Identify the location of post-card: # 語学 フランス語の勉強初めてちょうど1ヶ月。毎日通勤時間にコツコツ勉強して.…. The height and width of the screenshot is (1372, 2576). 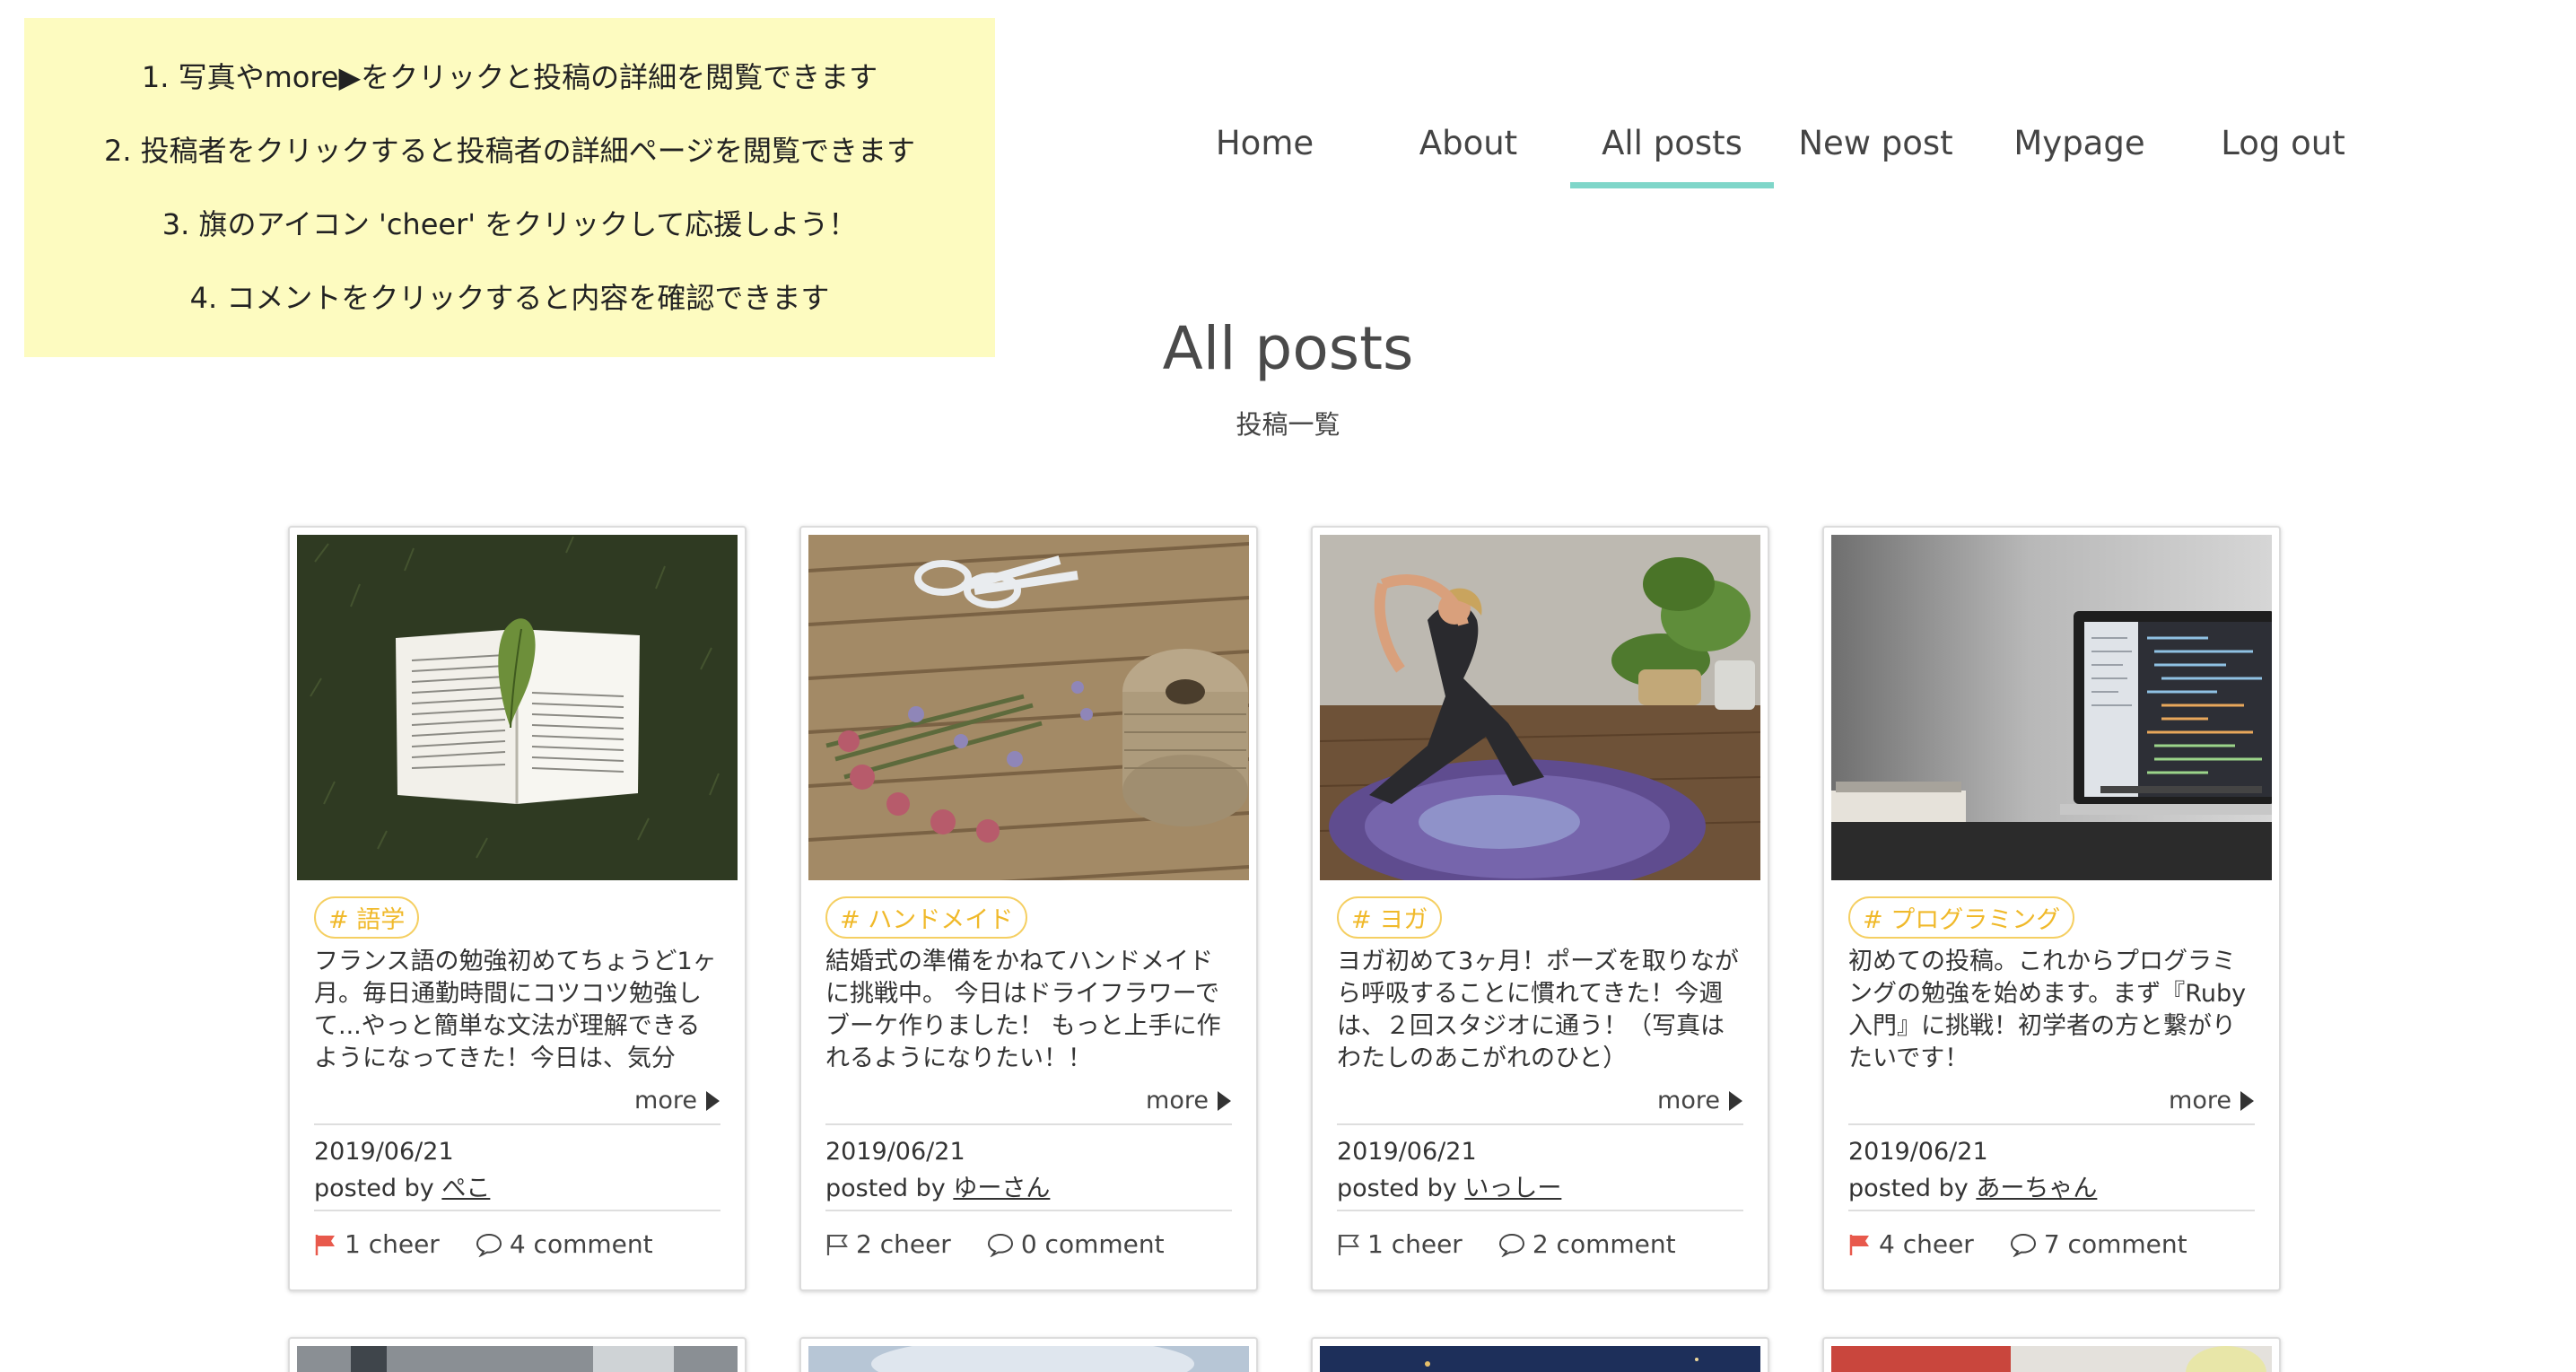
(517, 909).